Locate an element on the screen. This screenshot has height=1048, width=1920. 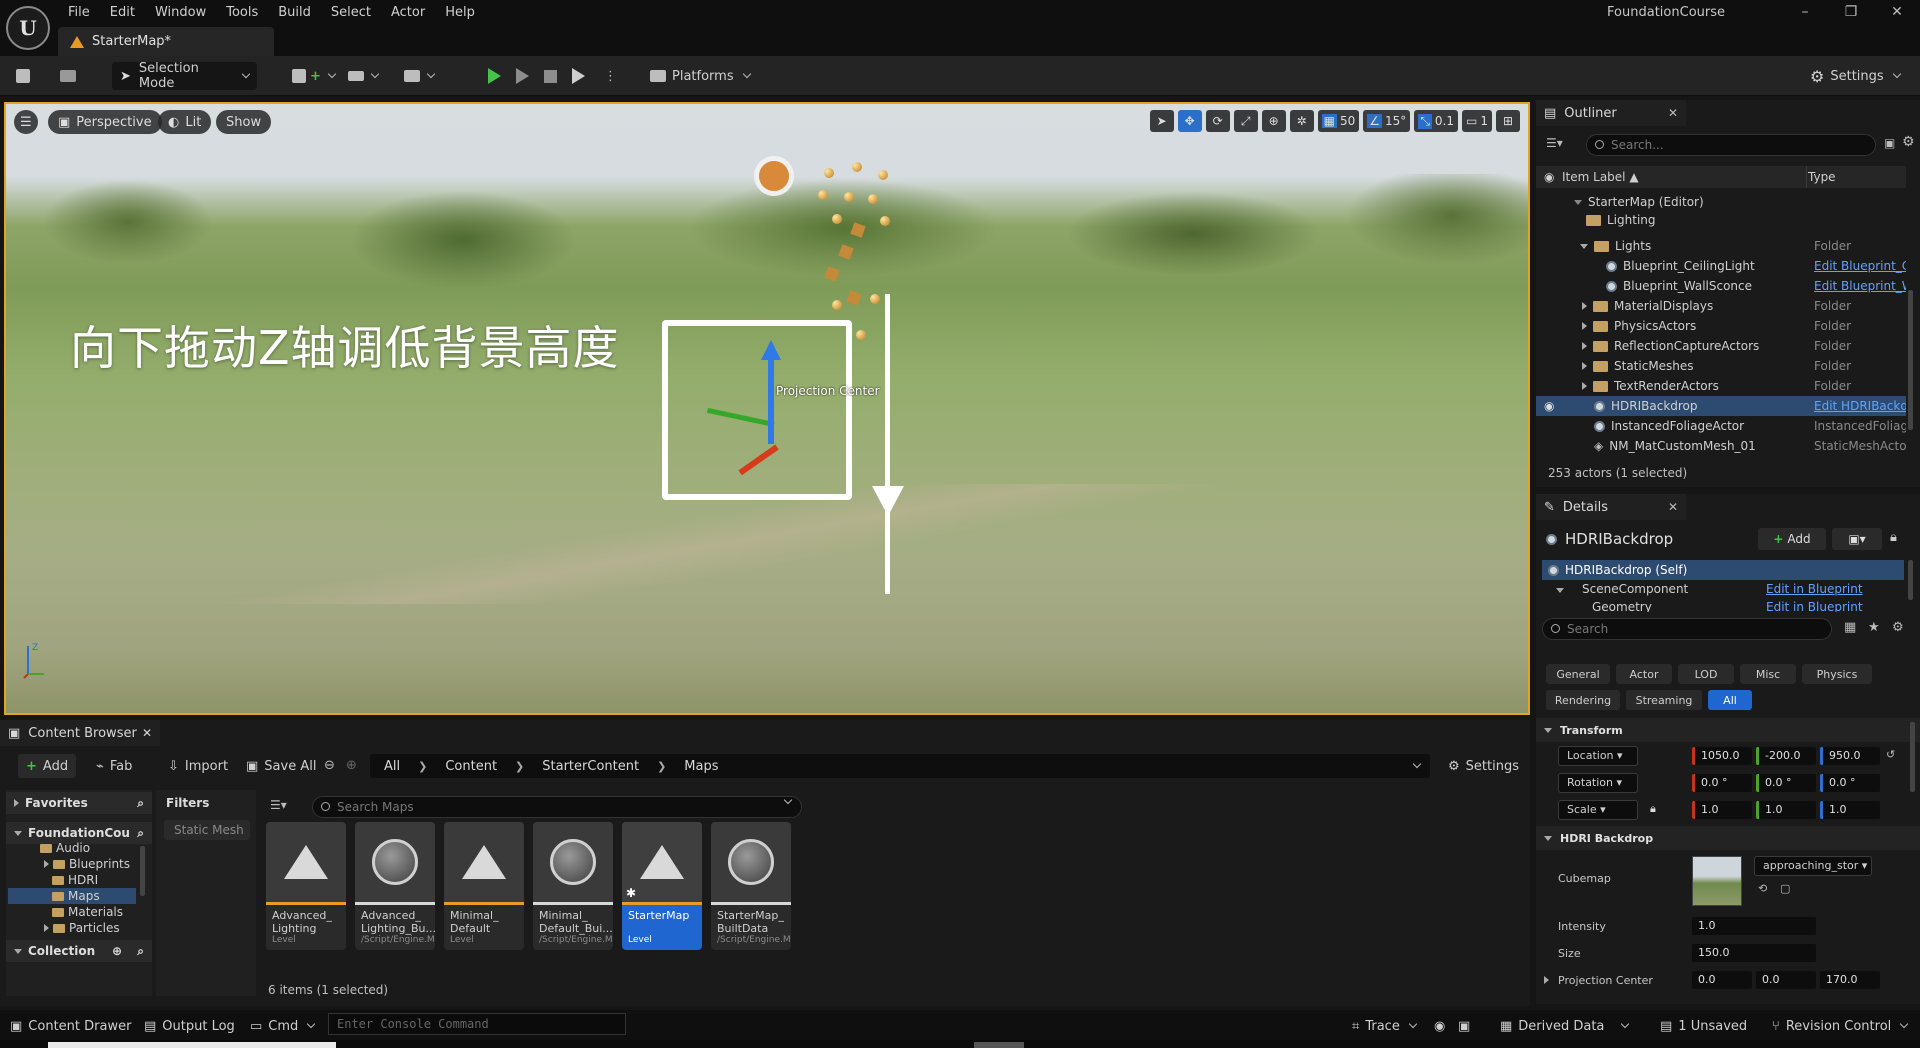
blueprint-options-dropdown: ▣▾ is located at coordinates (1857, 539).